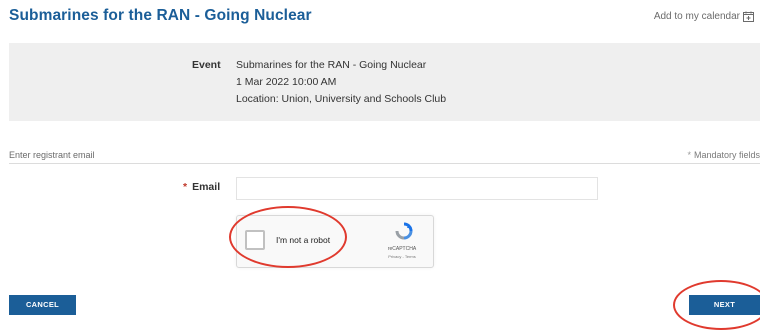 The image size is (760, 330). I want to click on mandatory-fields-note: * Mandatory fields, so click(723, 155).